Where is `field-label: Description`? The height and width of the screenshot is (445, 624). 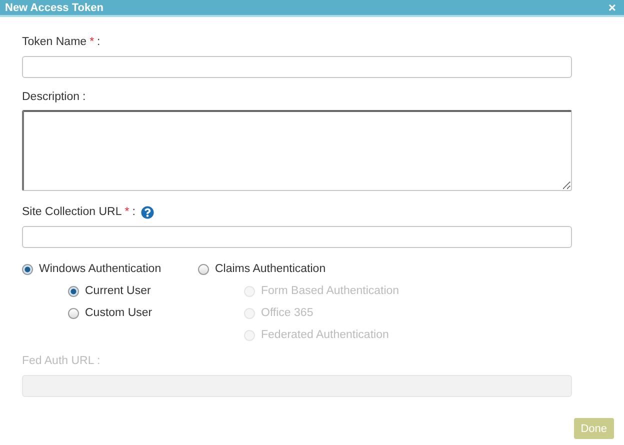 field-label: Description is located at coordinates (51, 97).